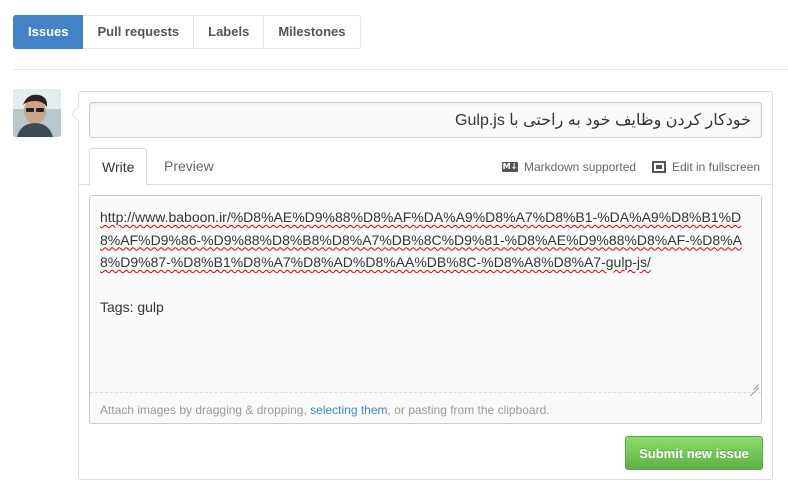 The width and height of the screenshot is (788, 491). What do you see at coordinates (400, 69) in the screenshot?
I see `header-divider` at bounding box center [400, 69].